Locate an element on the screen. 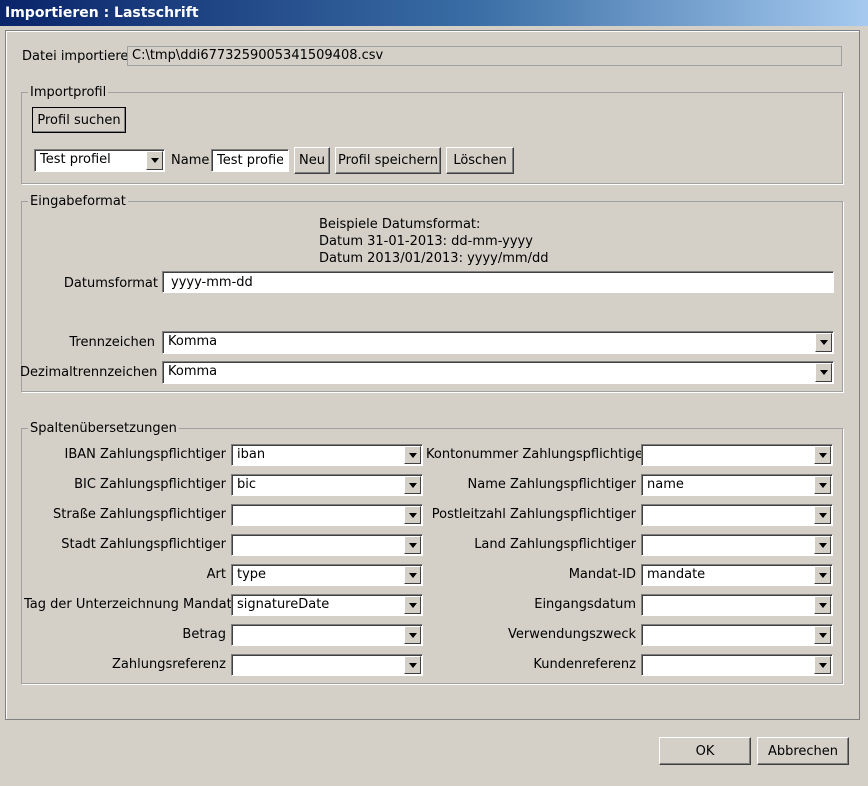 The width and height of the screenshot is (868, 786). column-label-left-7: Zahlungsreferenz is located at coordinates (169, 664).